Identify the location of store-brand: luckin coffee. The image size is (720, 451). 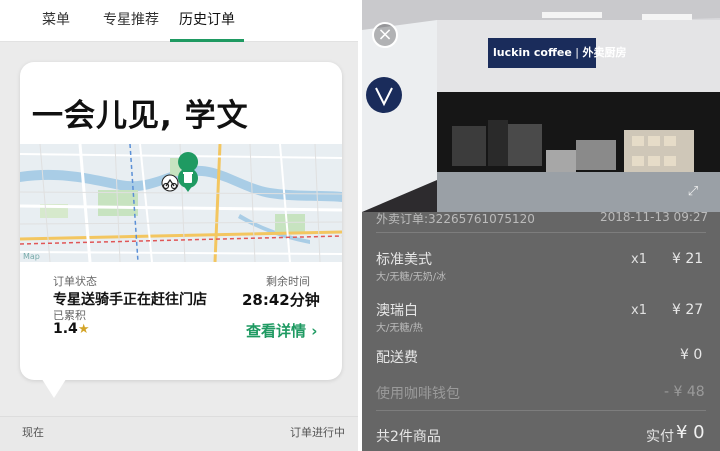
(532, 52).